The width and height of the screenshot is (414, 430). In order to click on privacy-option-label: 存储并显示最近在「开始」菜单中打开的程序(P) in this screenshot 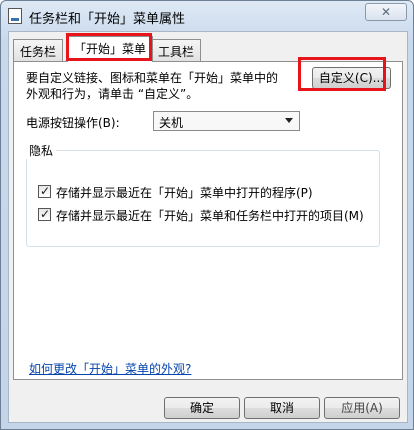, I will do `click(184, 193)`.